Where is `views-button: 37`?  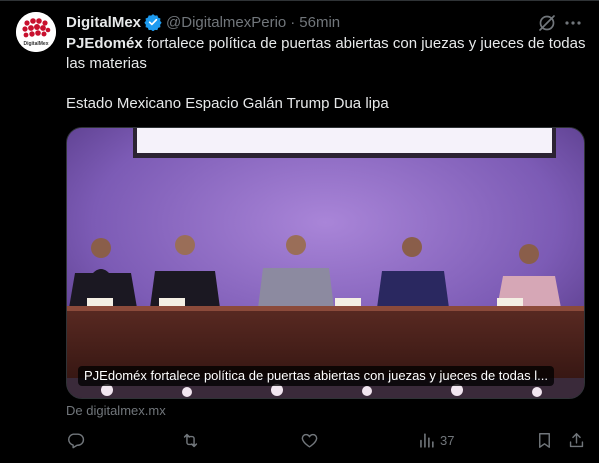 views-button: 37 is located at coordinates (435, 440).